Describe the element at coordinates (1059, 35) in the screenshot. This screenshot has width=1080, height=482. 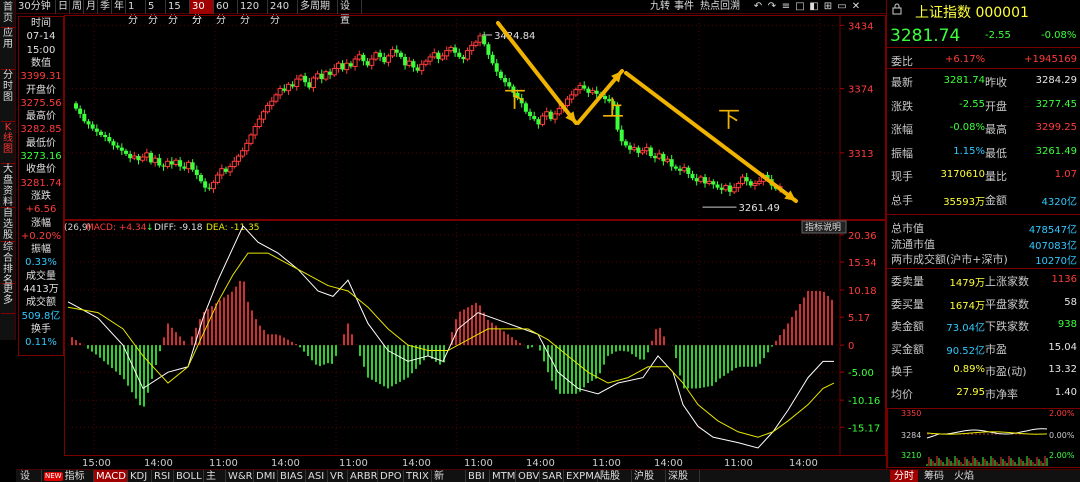
I see `price-change-pct: -0.08%` at that location.